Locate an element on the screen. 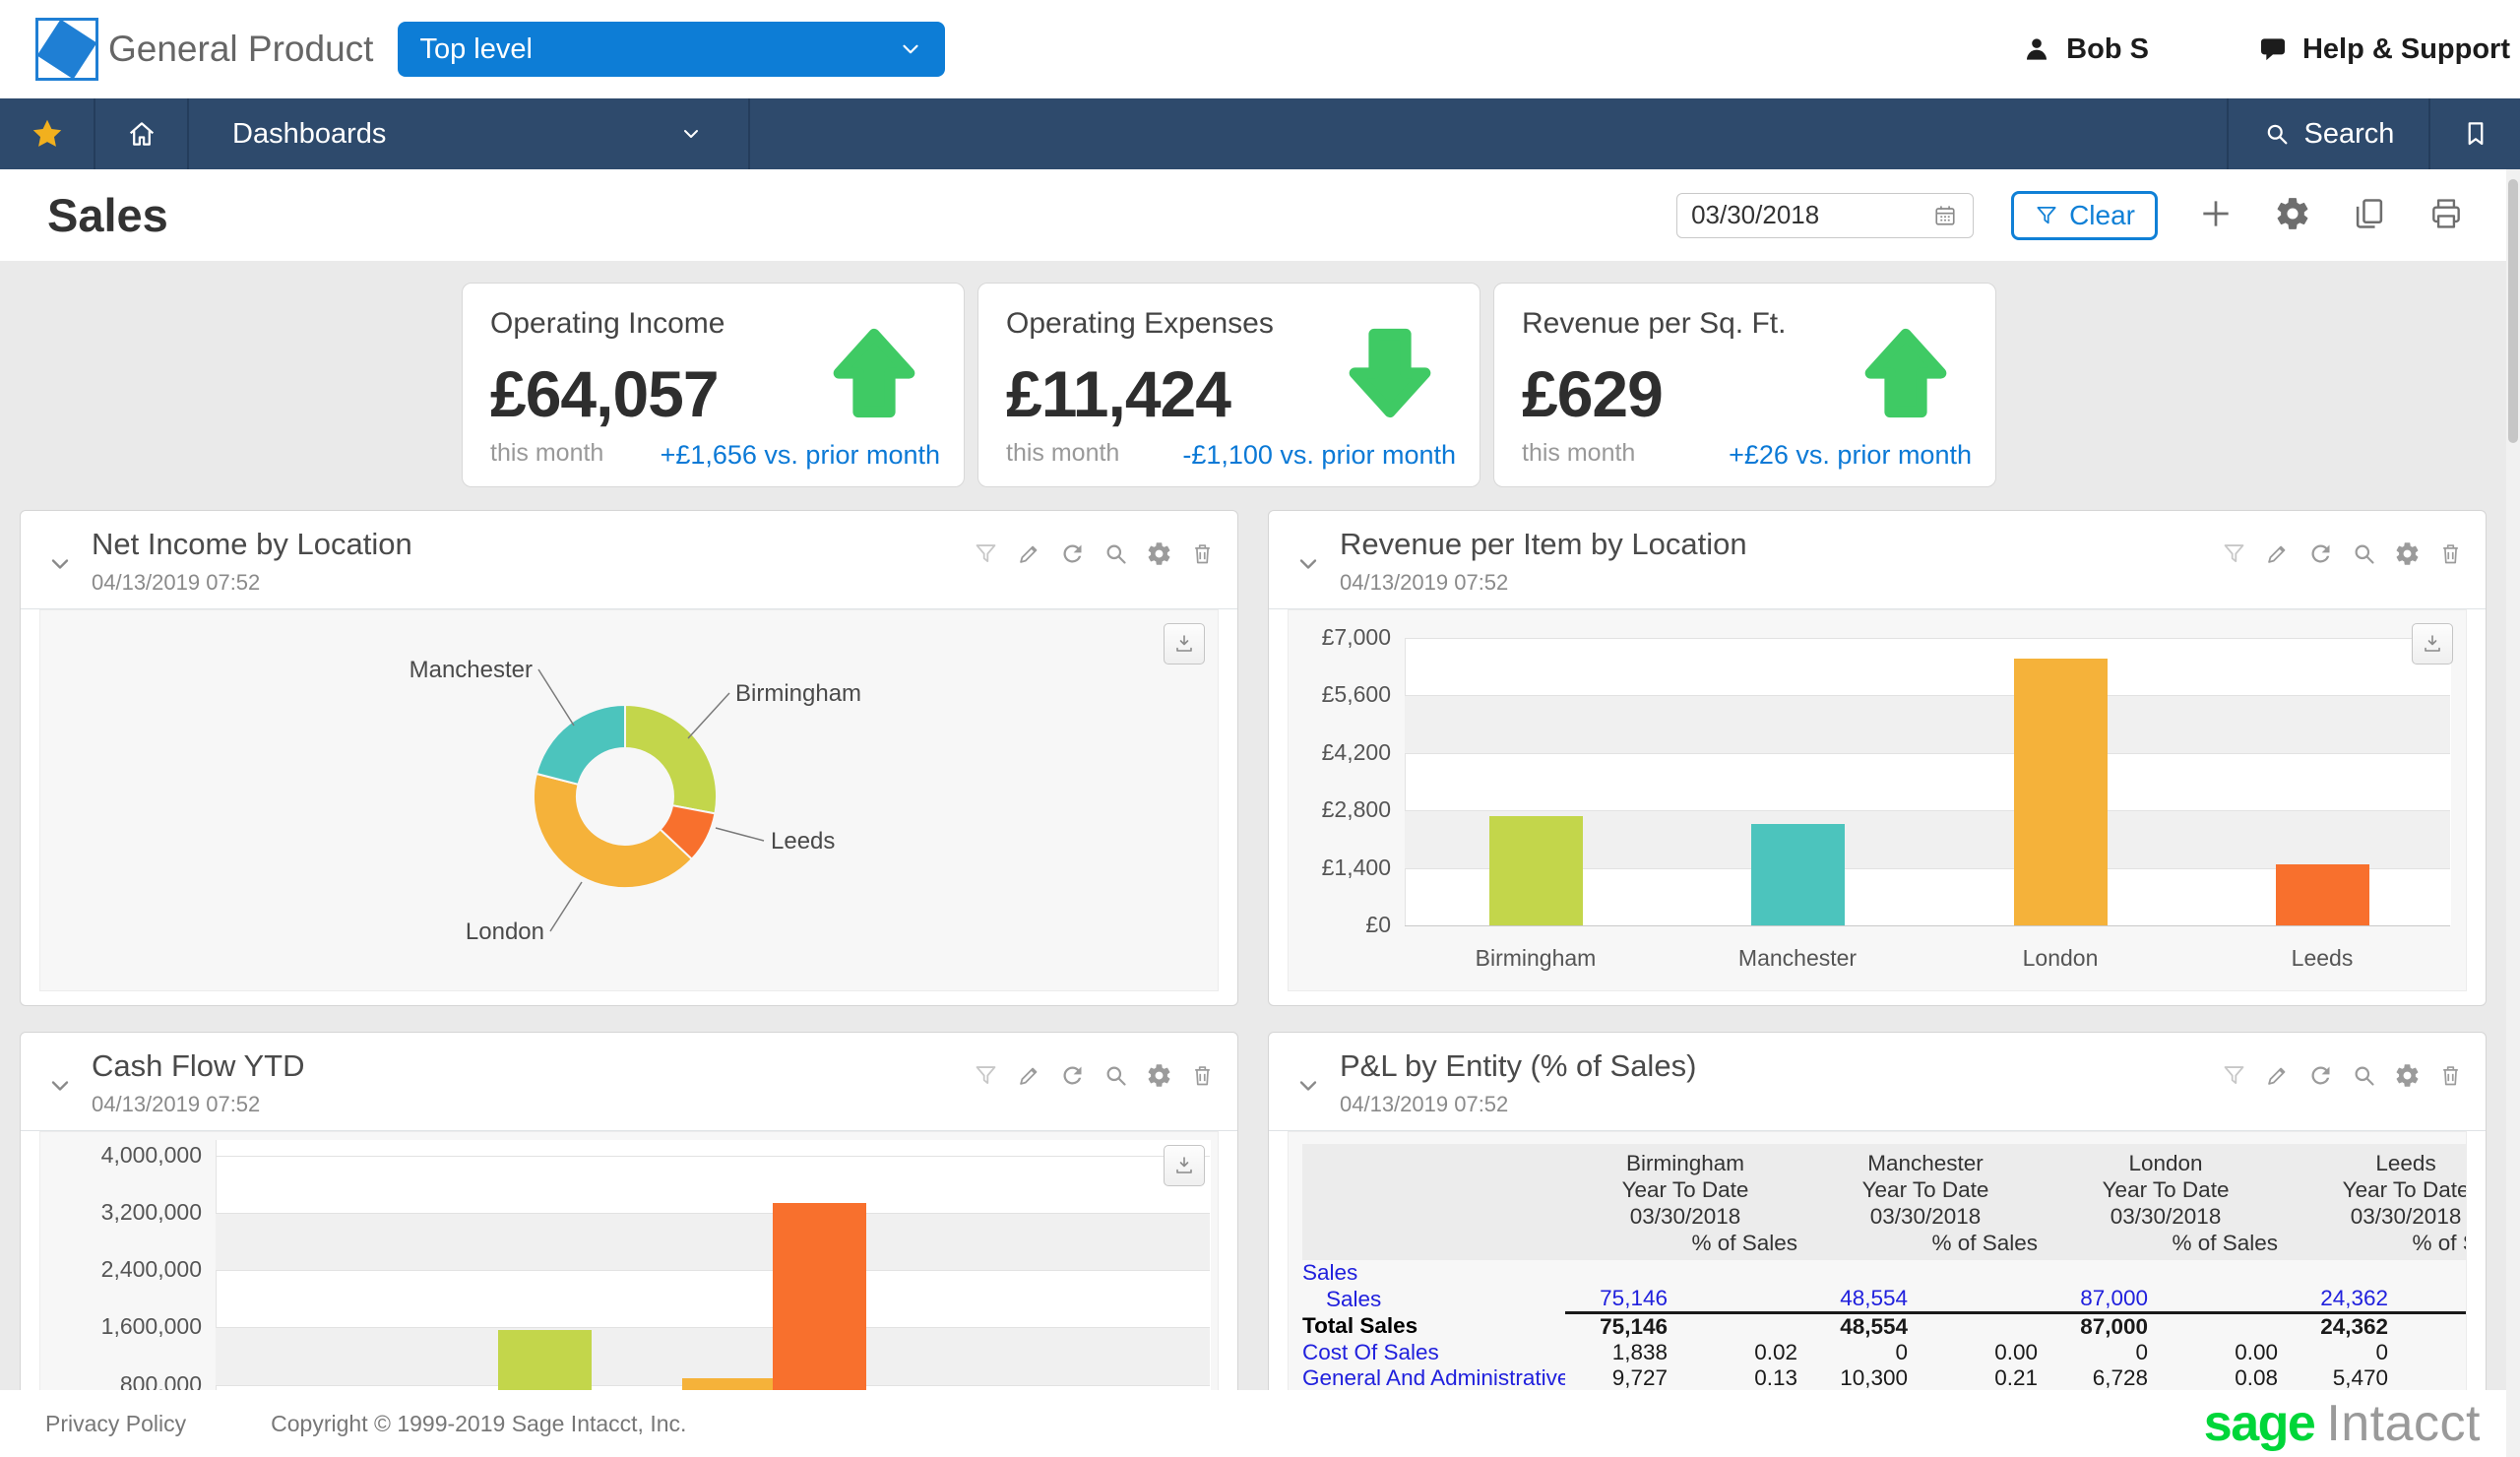 Image resolution: width=2520 pixels, height=1457 pixels. user-menu: Bob S is located at coordinates (2085, 49).